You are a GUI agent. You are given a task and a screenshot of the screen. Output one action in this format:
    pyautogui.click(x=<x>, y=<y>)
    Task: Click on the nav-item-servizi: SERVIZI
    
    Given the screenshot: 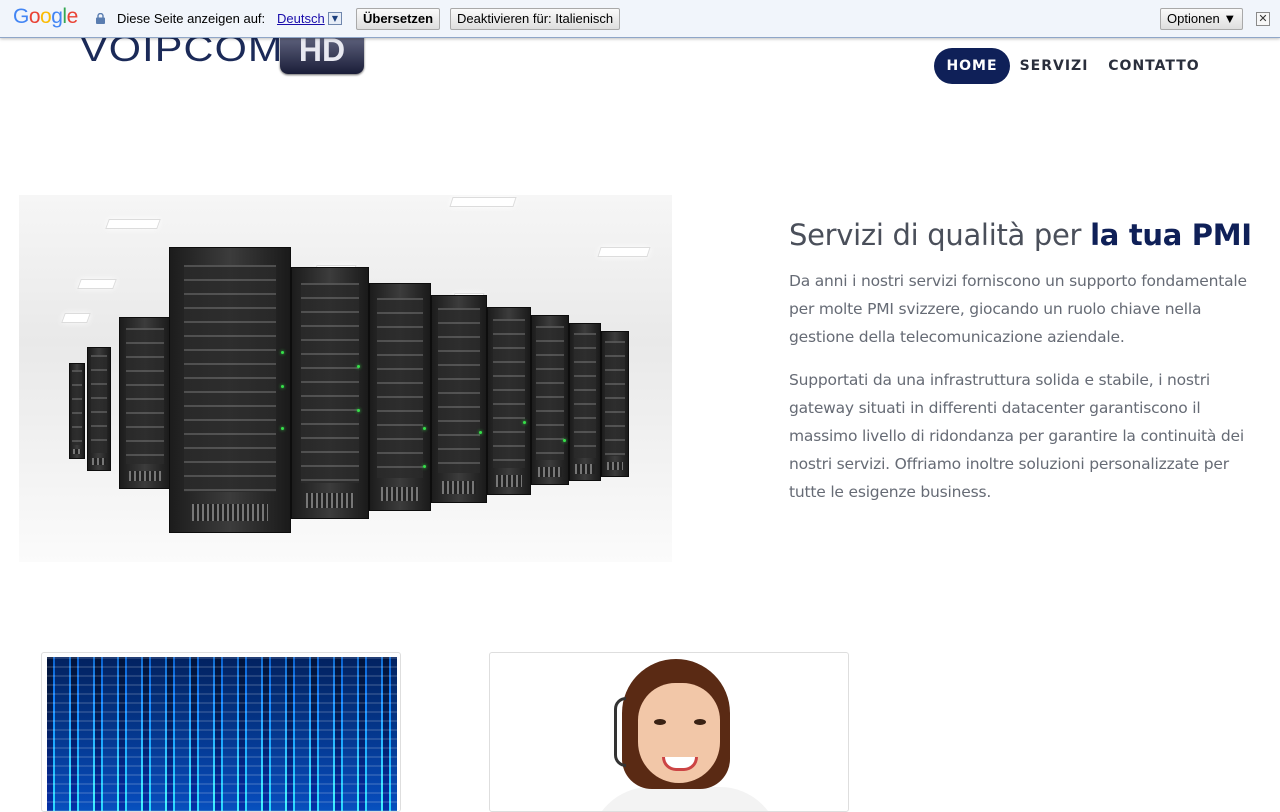 What is the action you would take?
    pyautogui.click(x=1054, y=66)
    